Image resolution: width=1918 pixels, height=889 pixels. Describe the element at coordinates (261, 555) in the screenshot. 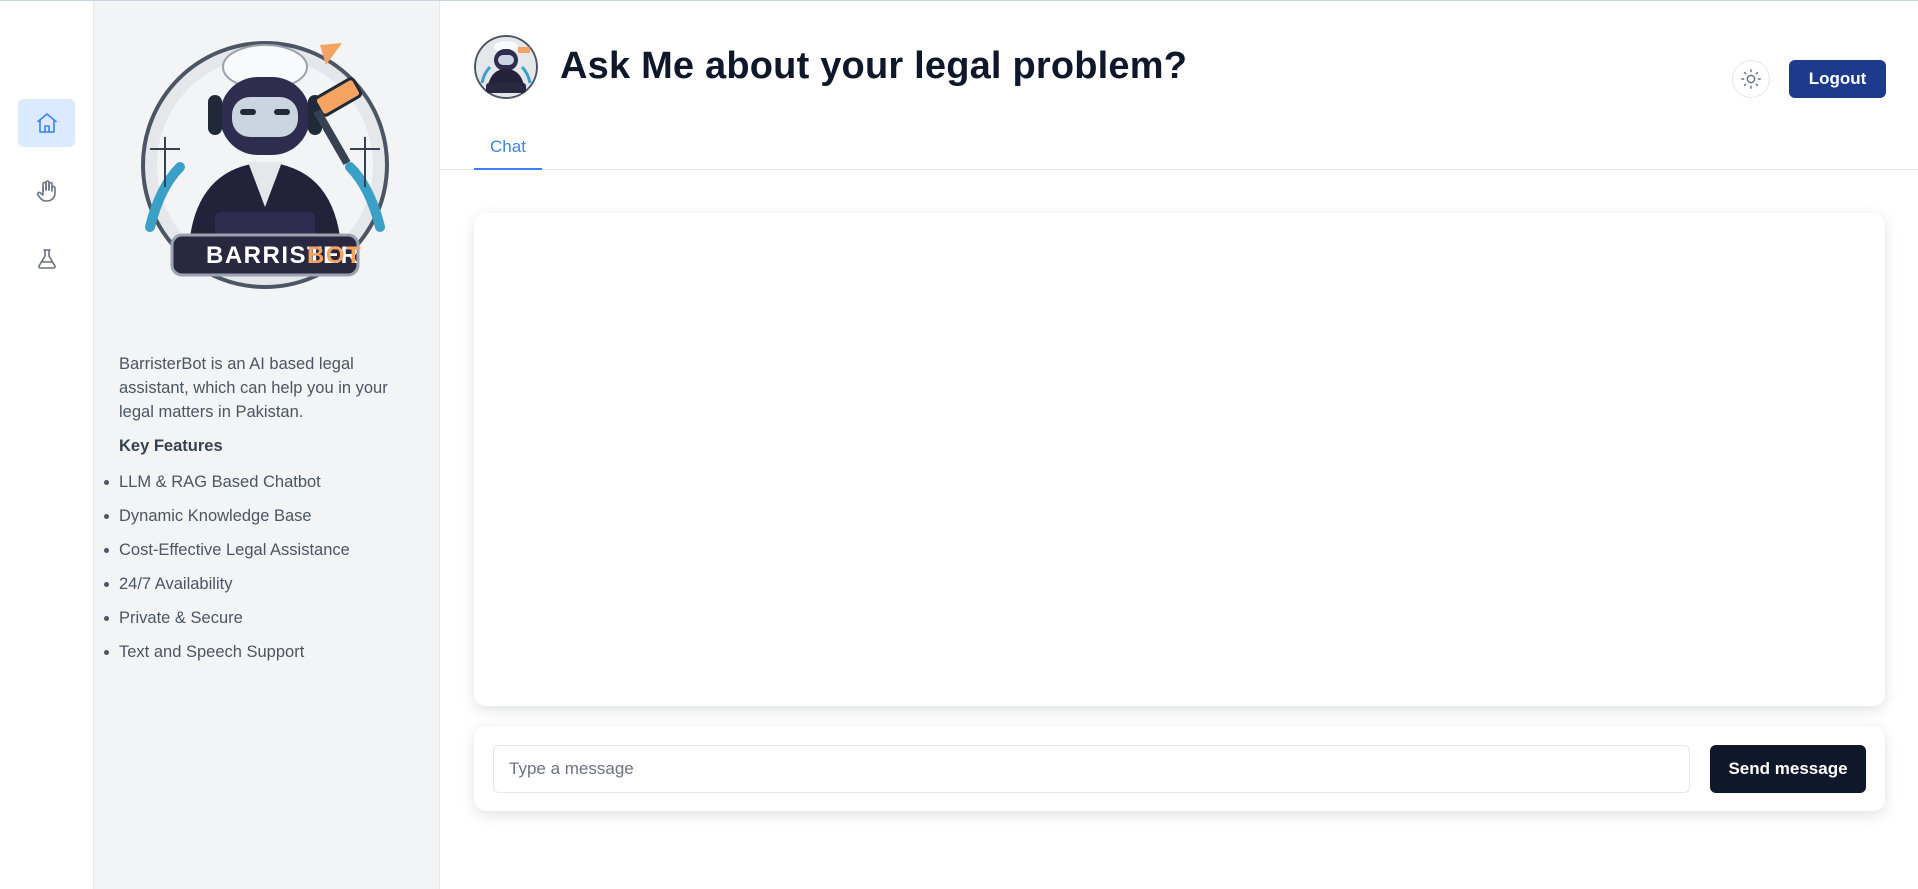

I see `feature-item: Cost-Effective Legal Assistance` at that location.